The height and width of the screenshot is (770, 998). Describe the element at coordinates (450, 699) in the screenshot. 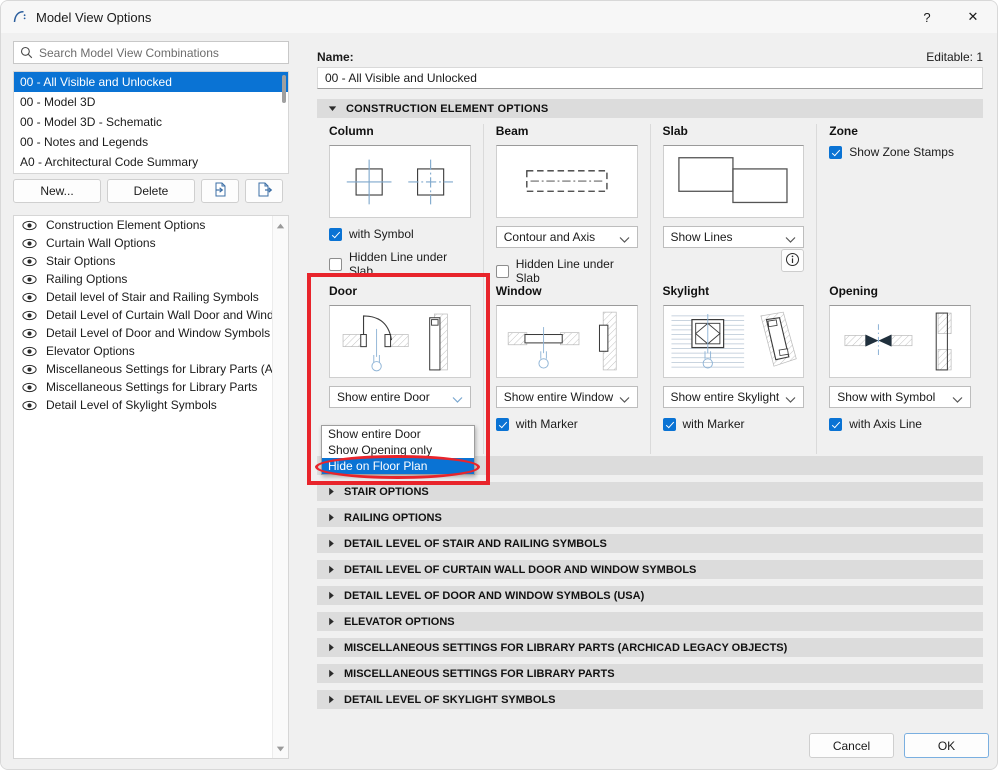

I see `section-title: DETAIL LEVEL OF SKYLIGHT SYMBOLS` at that location.